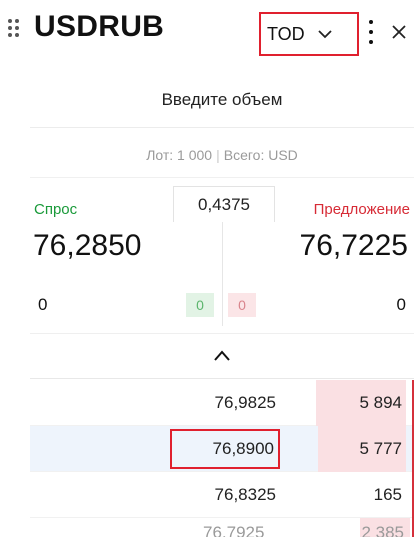  I want to click on chevron-up-icon, so click(222, 355).